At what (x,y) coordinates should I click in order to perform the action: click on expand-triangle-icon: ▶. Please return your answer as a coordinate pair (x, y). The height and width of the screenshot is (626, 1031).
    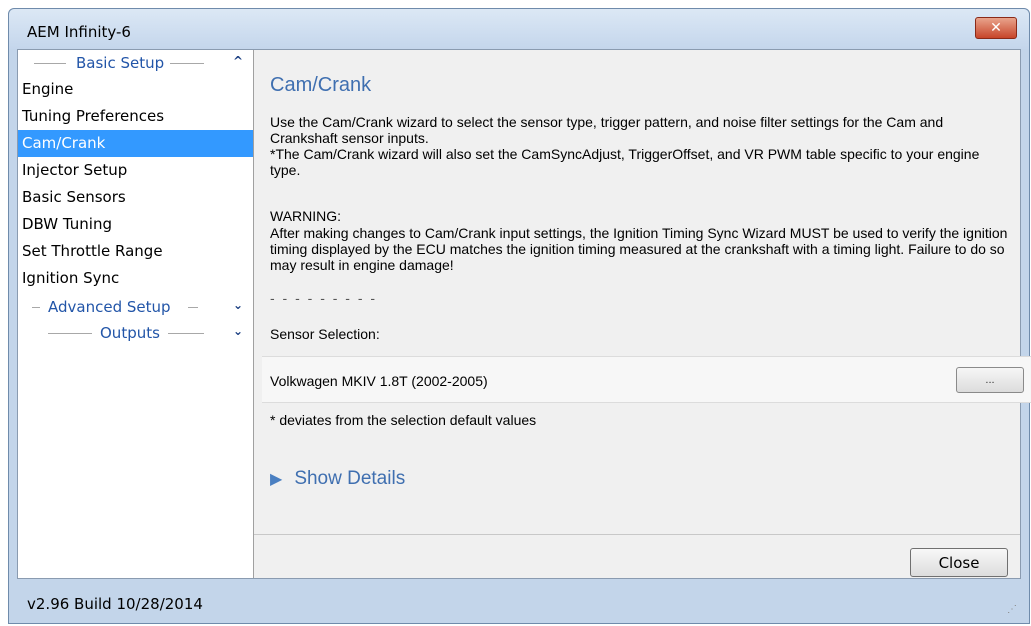
    Looking at the image, I should click on (276, 479).